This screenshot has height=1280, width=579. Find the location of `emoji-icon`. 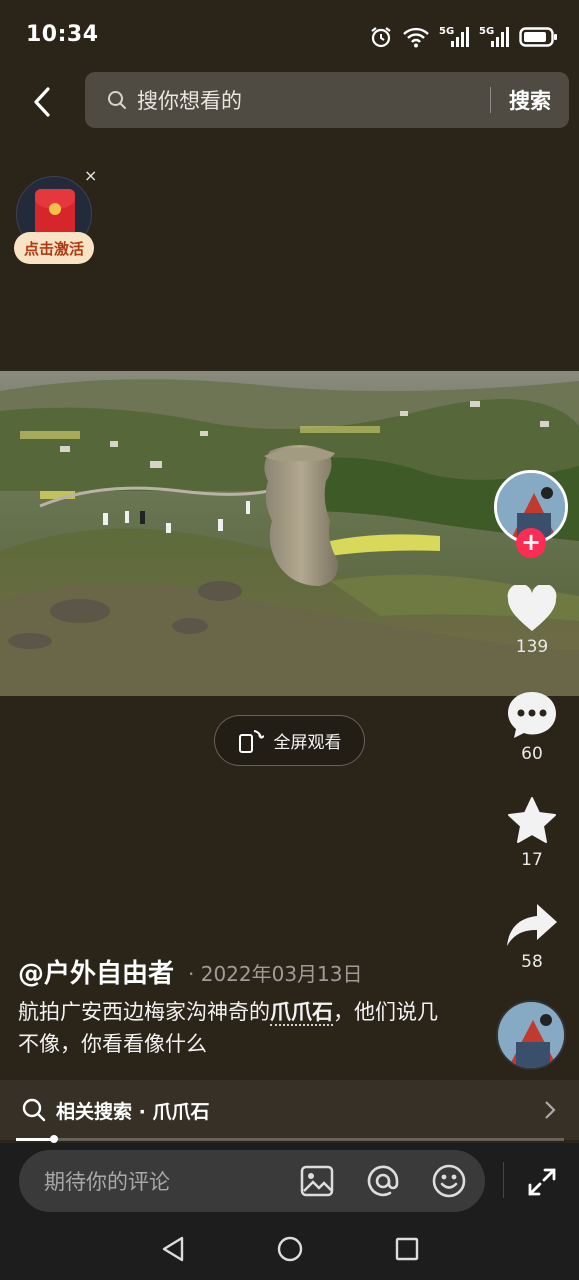

emoji-icon is located at coordinates (449, 1181).